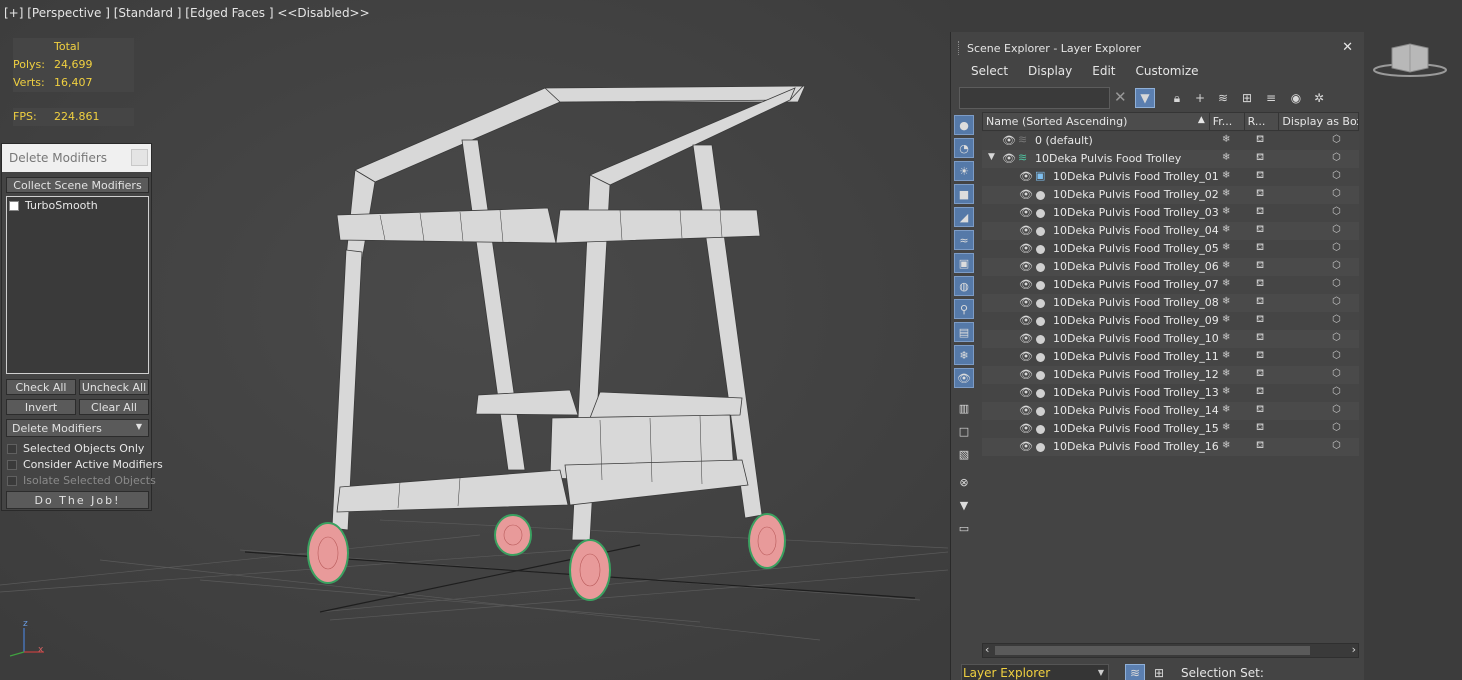 The height and width of the screenshot is (680, 1462). What do you see at coordinates (139, 157) in the screenshot?
I see `close-icon` at bounding box center [139, 157].